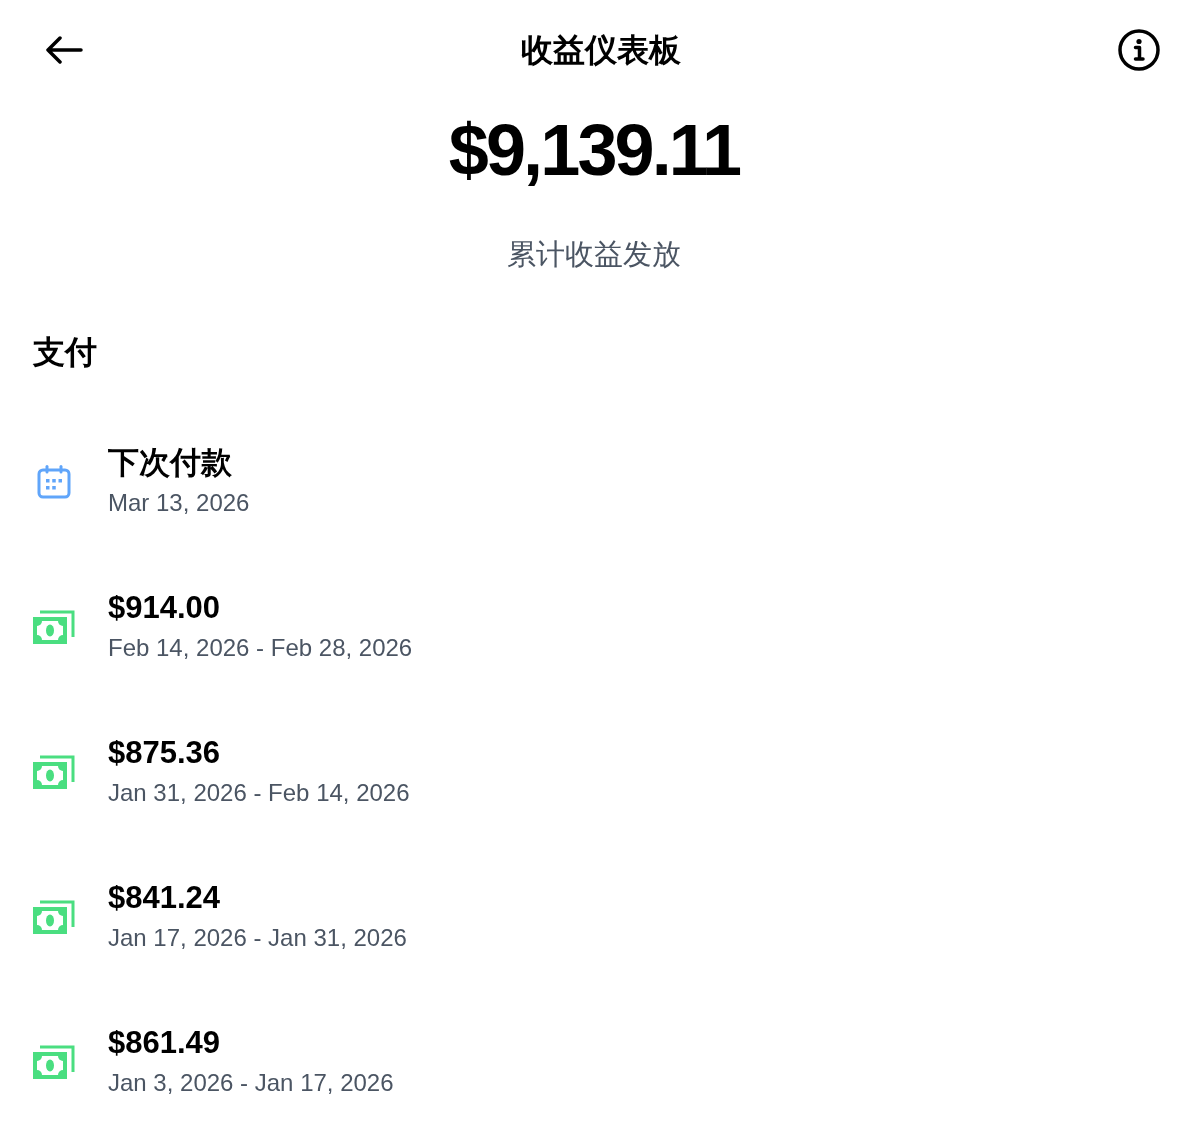  I want to click on total-earnings-amount: $9,139.11, so click(594, 150).